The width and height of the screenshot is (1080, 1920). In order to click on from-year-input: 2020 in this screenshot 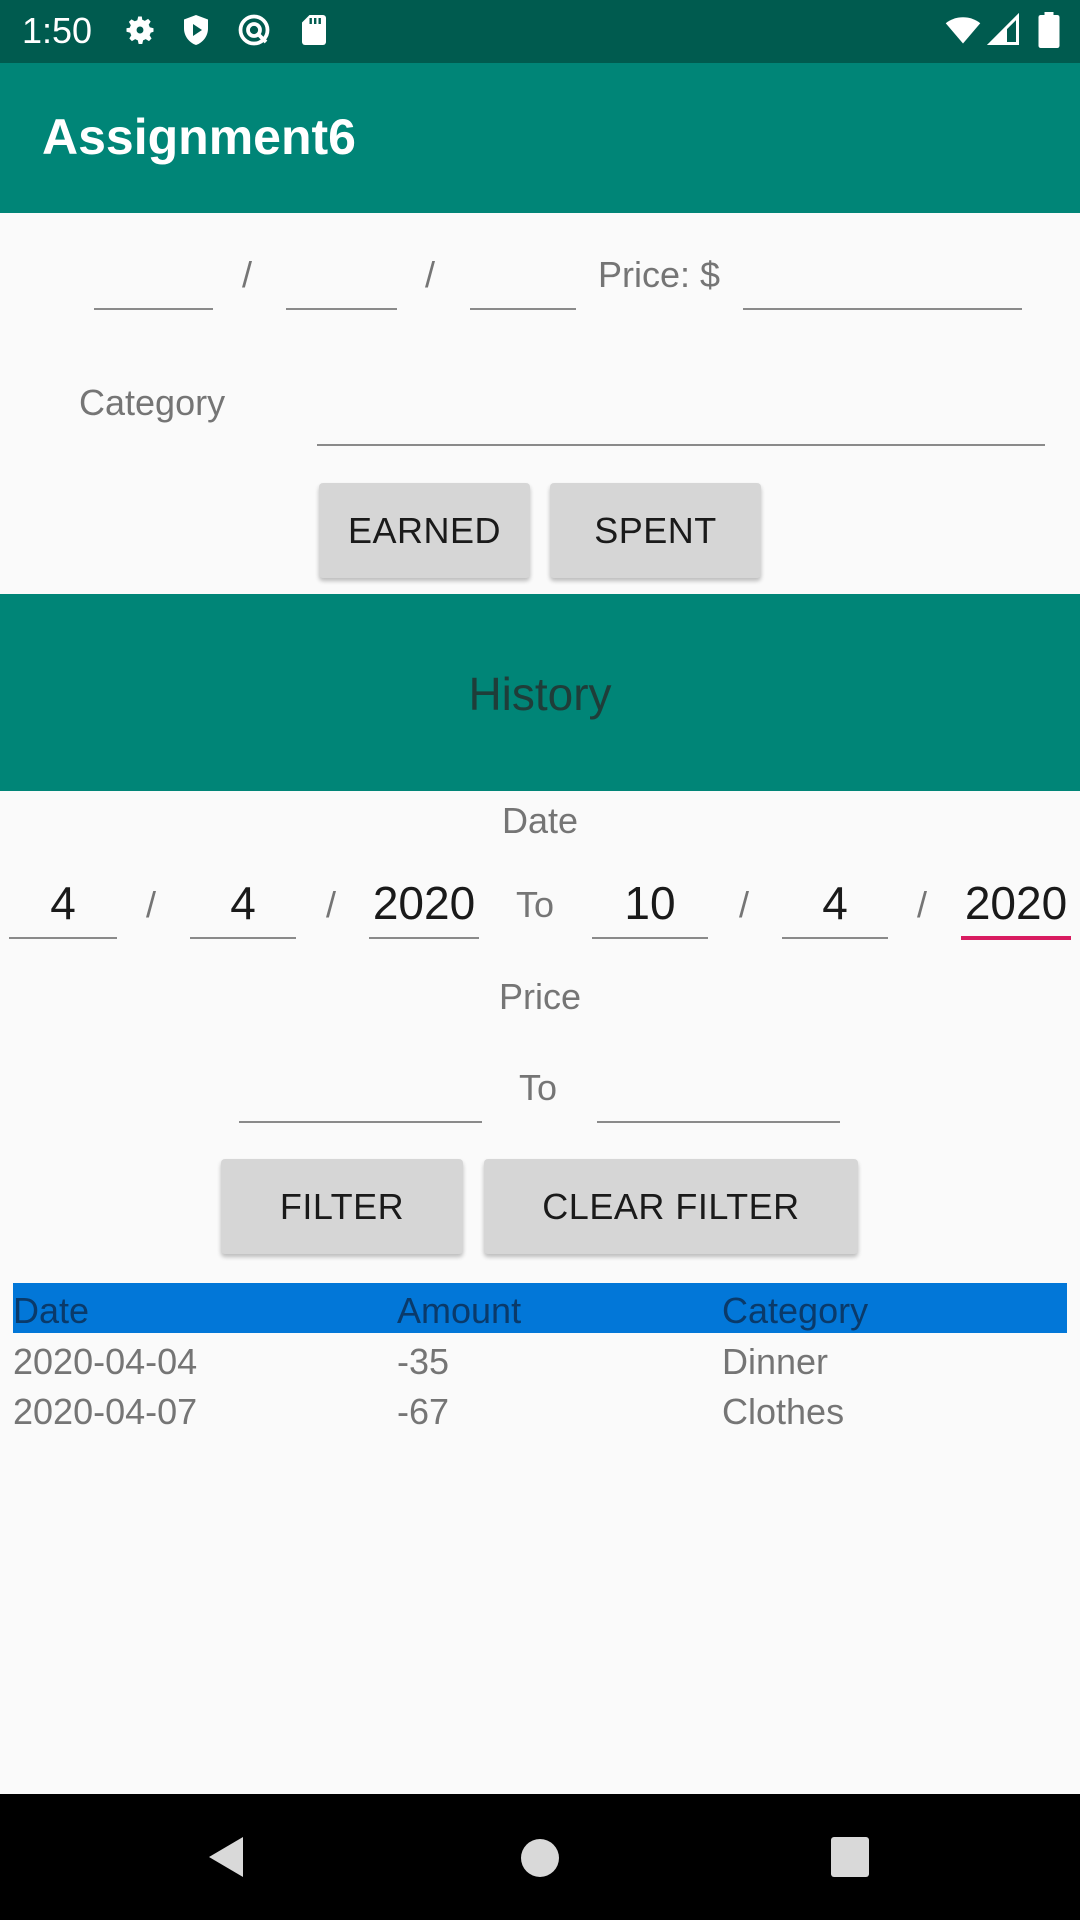, I will do `click(424, 903)`.